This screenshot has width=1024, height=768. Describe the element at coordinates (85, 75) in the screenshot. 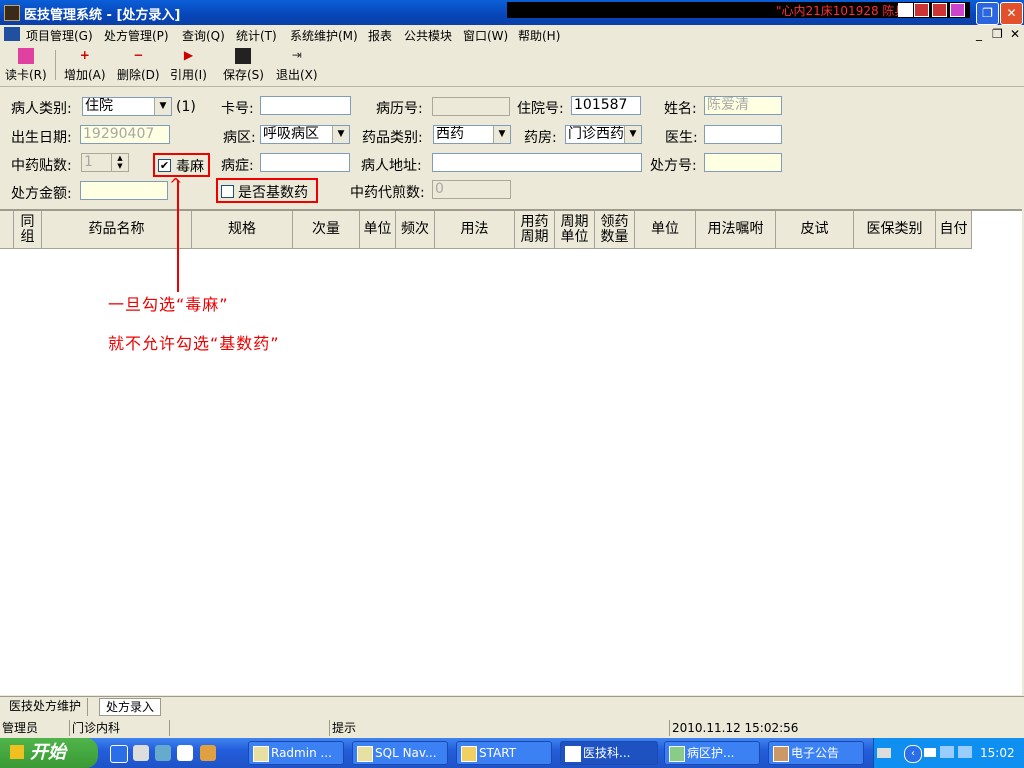

I see `add-label: 增加(A)` at that location.